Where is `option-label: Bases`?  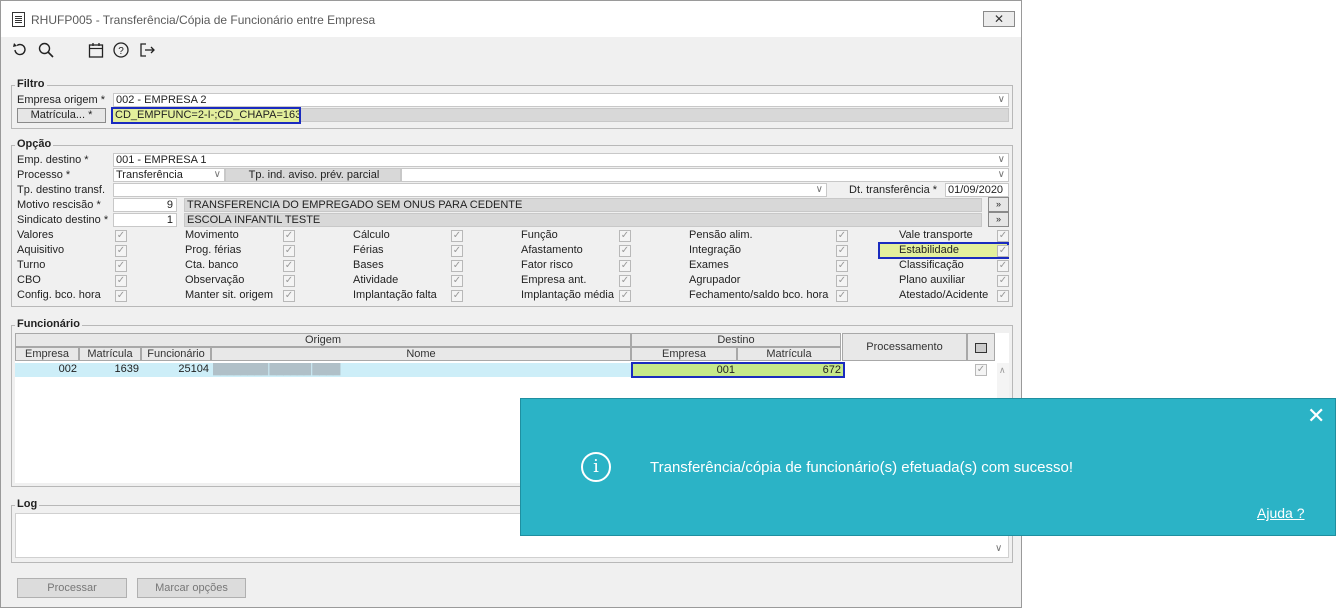
option-label: Bases is located at coordinates (368, 265).